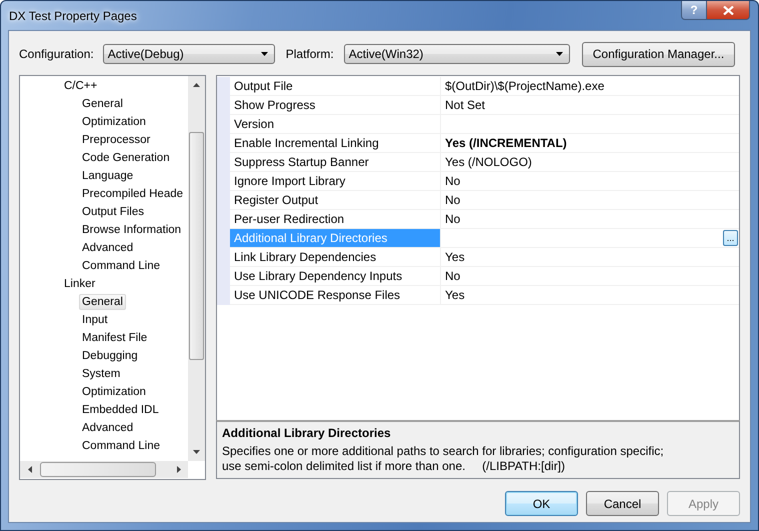 Image resolution: width=759 pixels, height=531 pixels. Describe the element at coordinates (114, 338) in the screenshot. I see `tree-item: Manifest File` at that location.